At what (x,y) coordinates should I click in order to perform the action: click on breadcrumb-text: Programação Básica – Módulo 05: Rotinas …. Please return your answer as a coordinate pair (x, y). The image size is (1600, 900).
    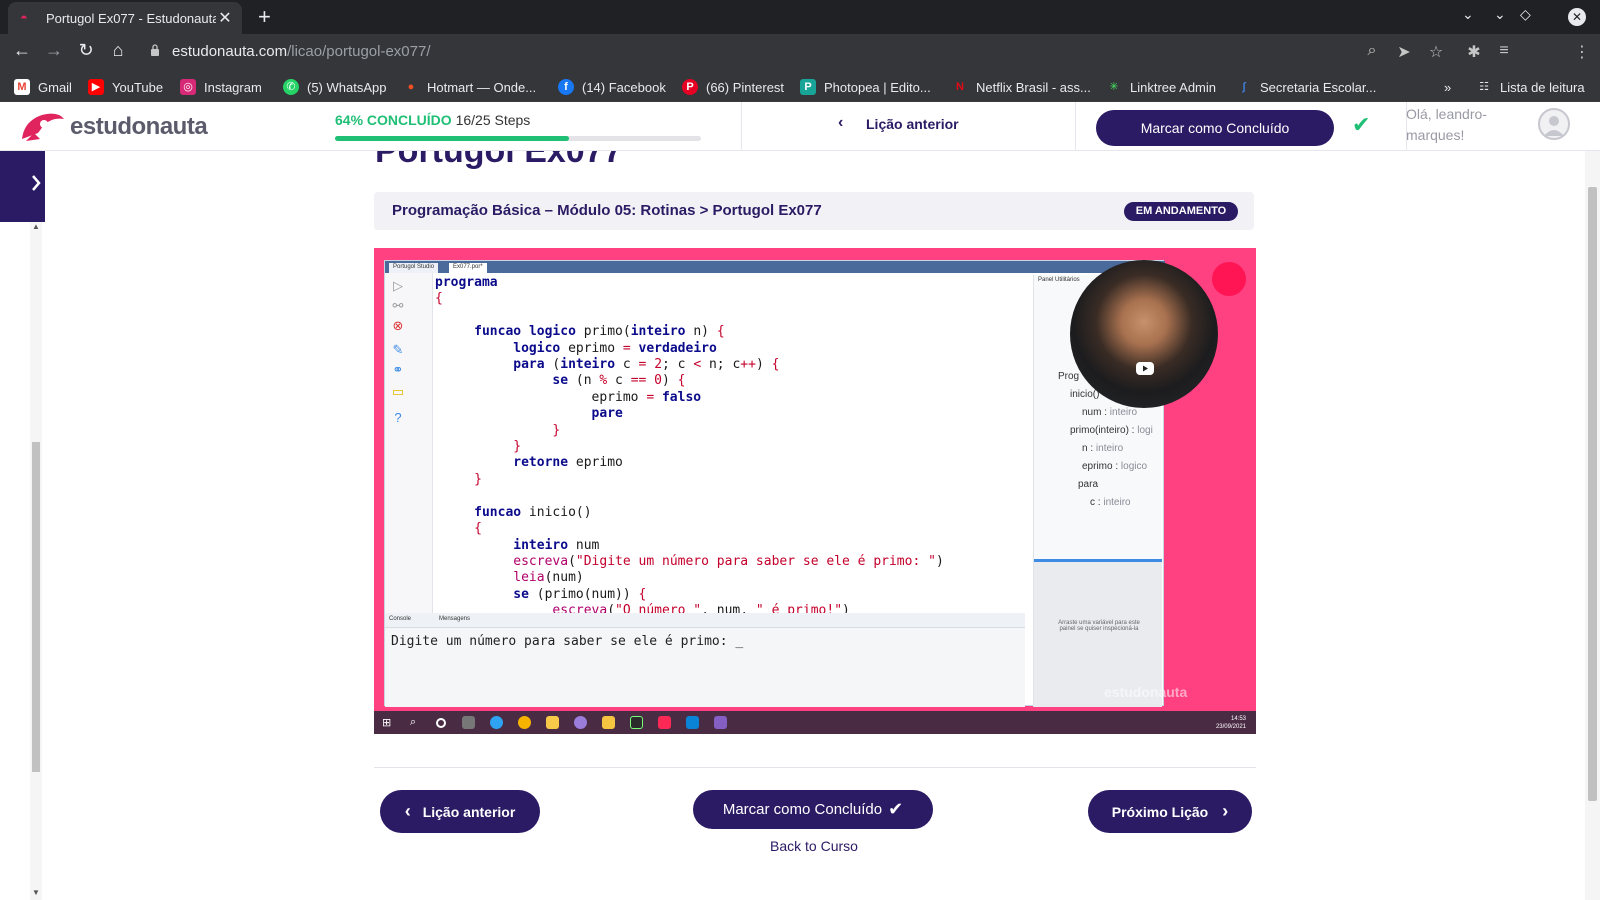
    Looking at the image, I should click on (607, 210).